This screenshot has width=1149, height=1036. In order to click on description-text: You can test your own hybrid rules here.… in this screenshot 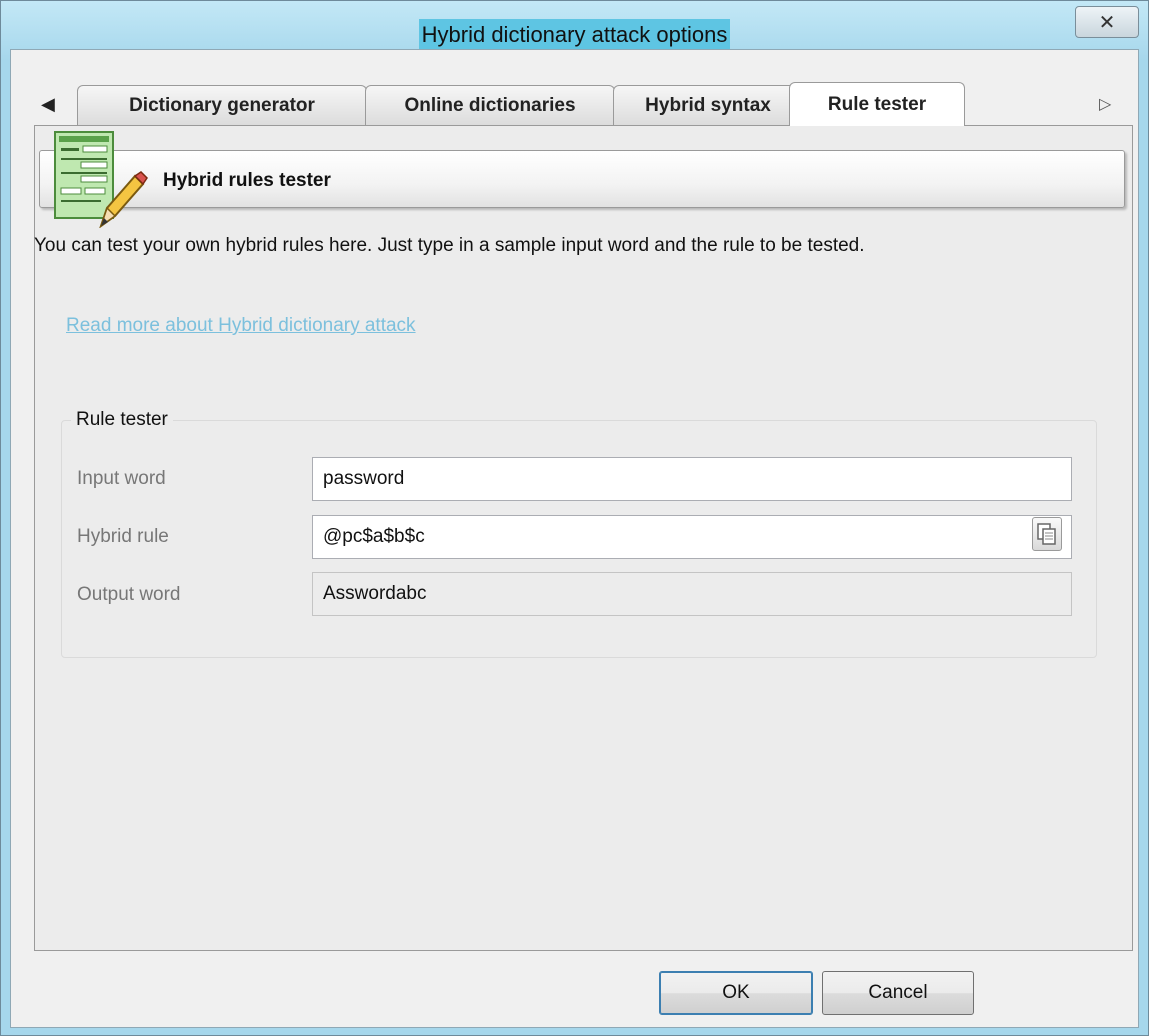, I will do `click(449, 245)`.